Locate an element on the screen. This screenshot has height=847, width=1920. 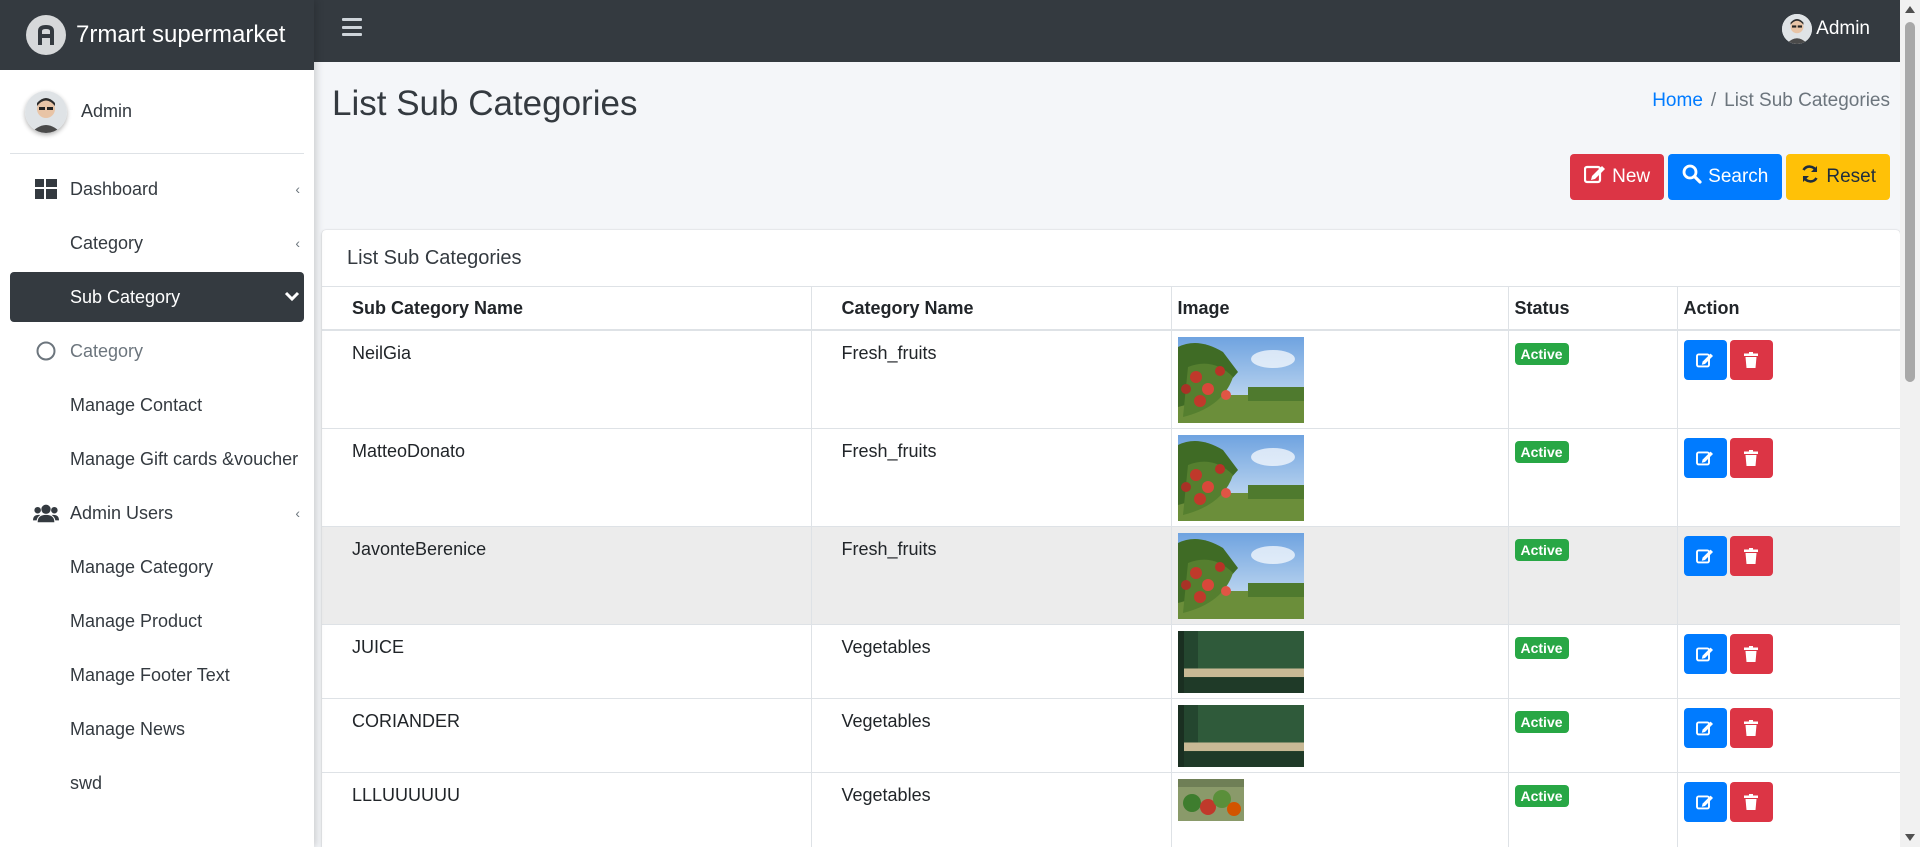
sidebar-item-manage-product: Manage Product is located at coordinates (157, 621).